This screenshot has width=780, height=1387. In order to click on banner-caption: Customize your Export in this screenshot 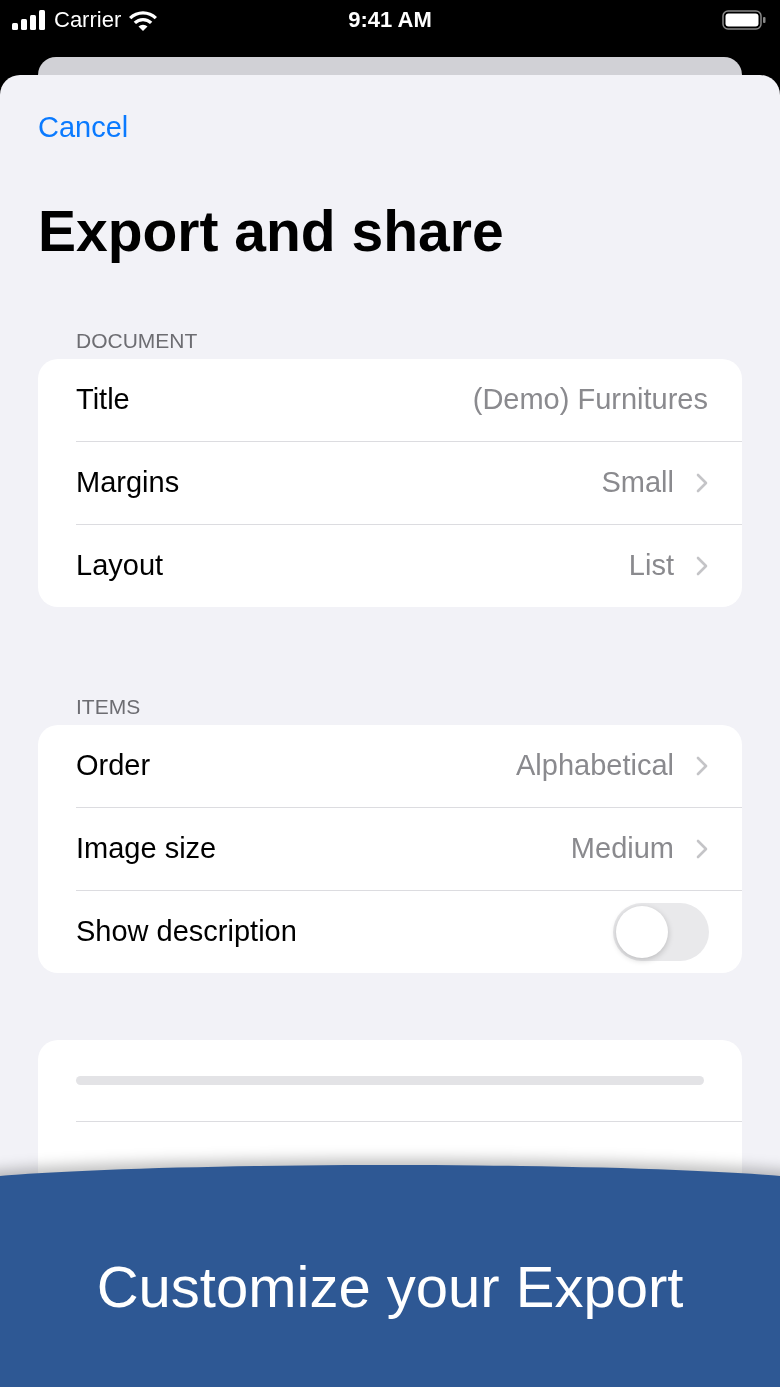, I will do `click(390, 1286)`.